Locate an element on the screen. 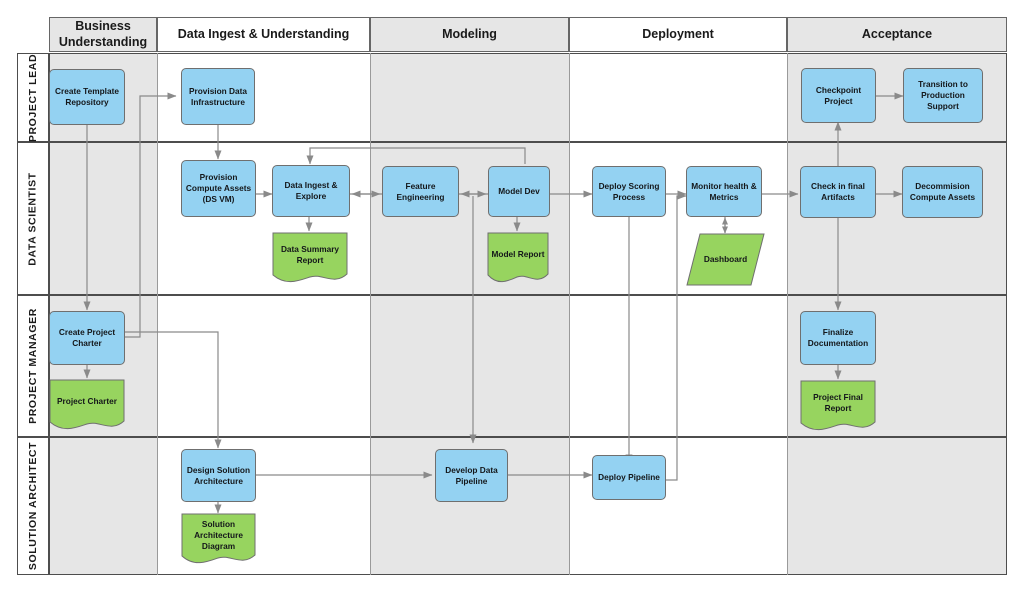  node-data-summary-report: Data Summary Report is located at coordinates (310, 259).